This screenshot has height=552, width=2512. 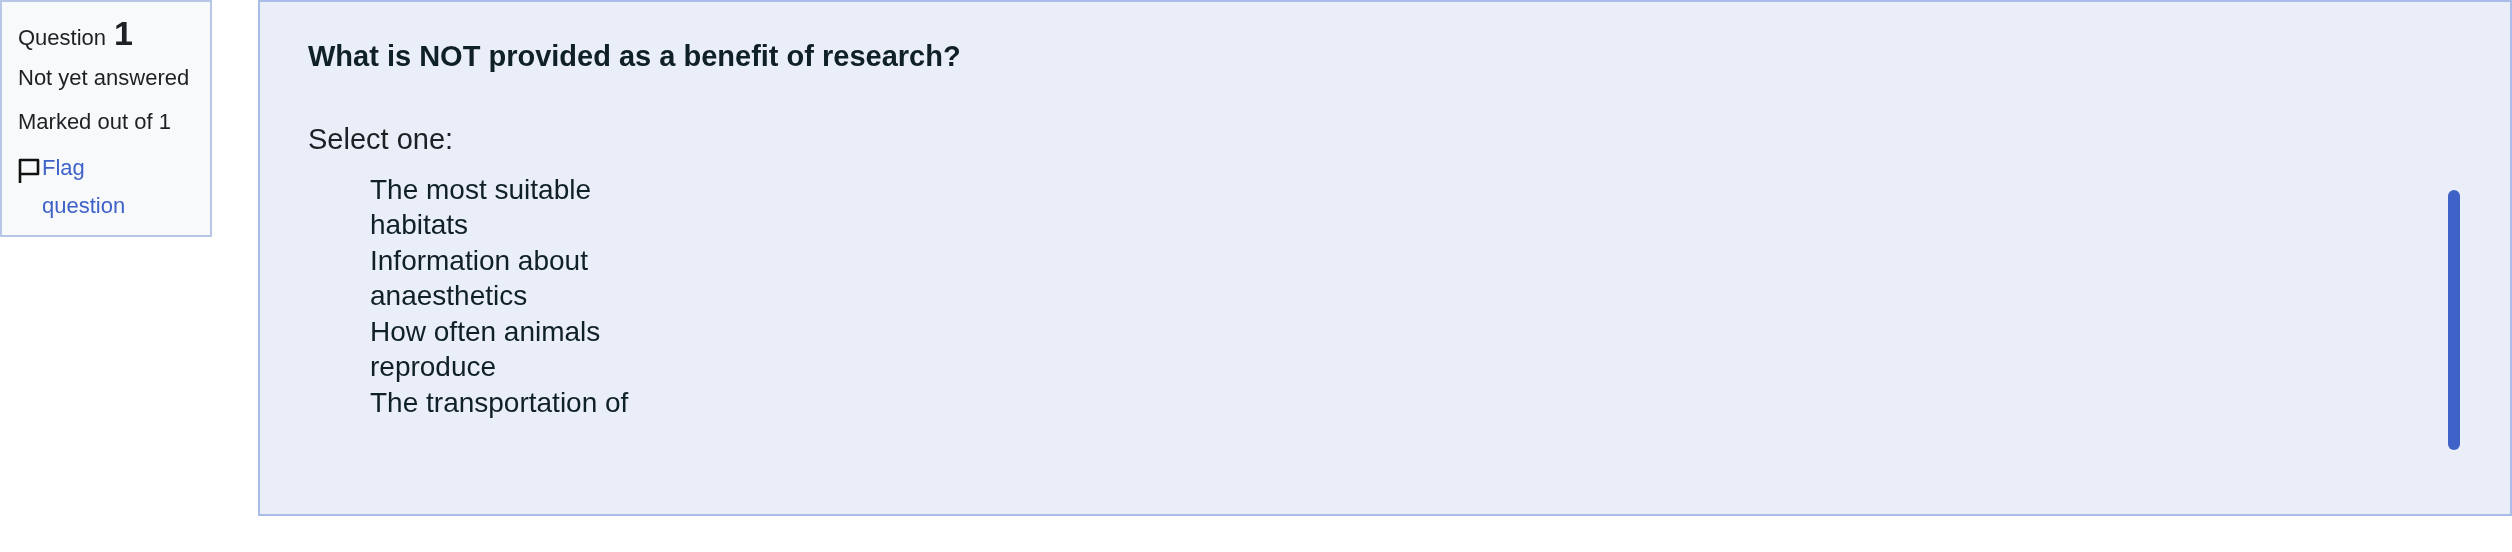 What do you see at coordinates (530, 420) in the screenshot?
I see `answer-option: The transportation of` at bounding box center [530, 420].